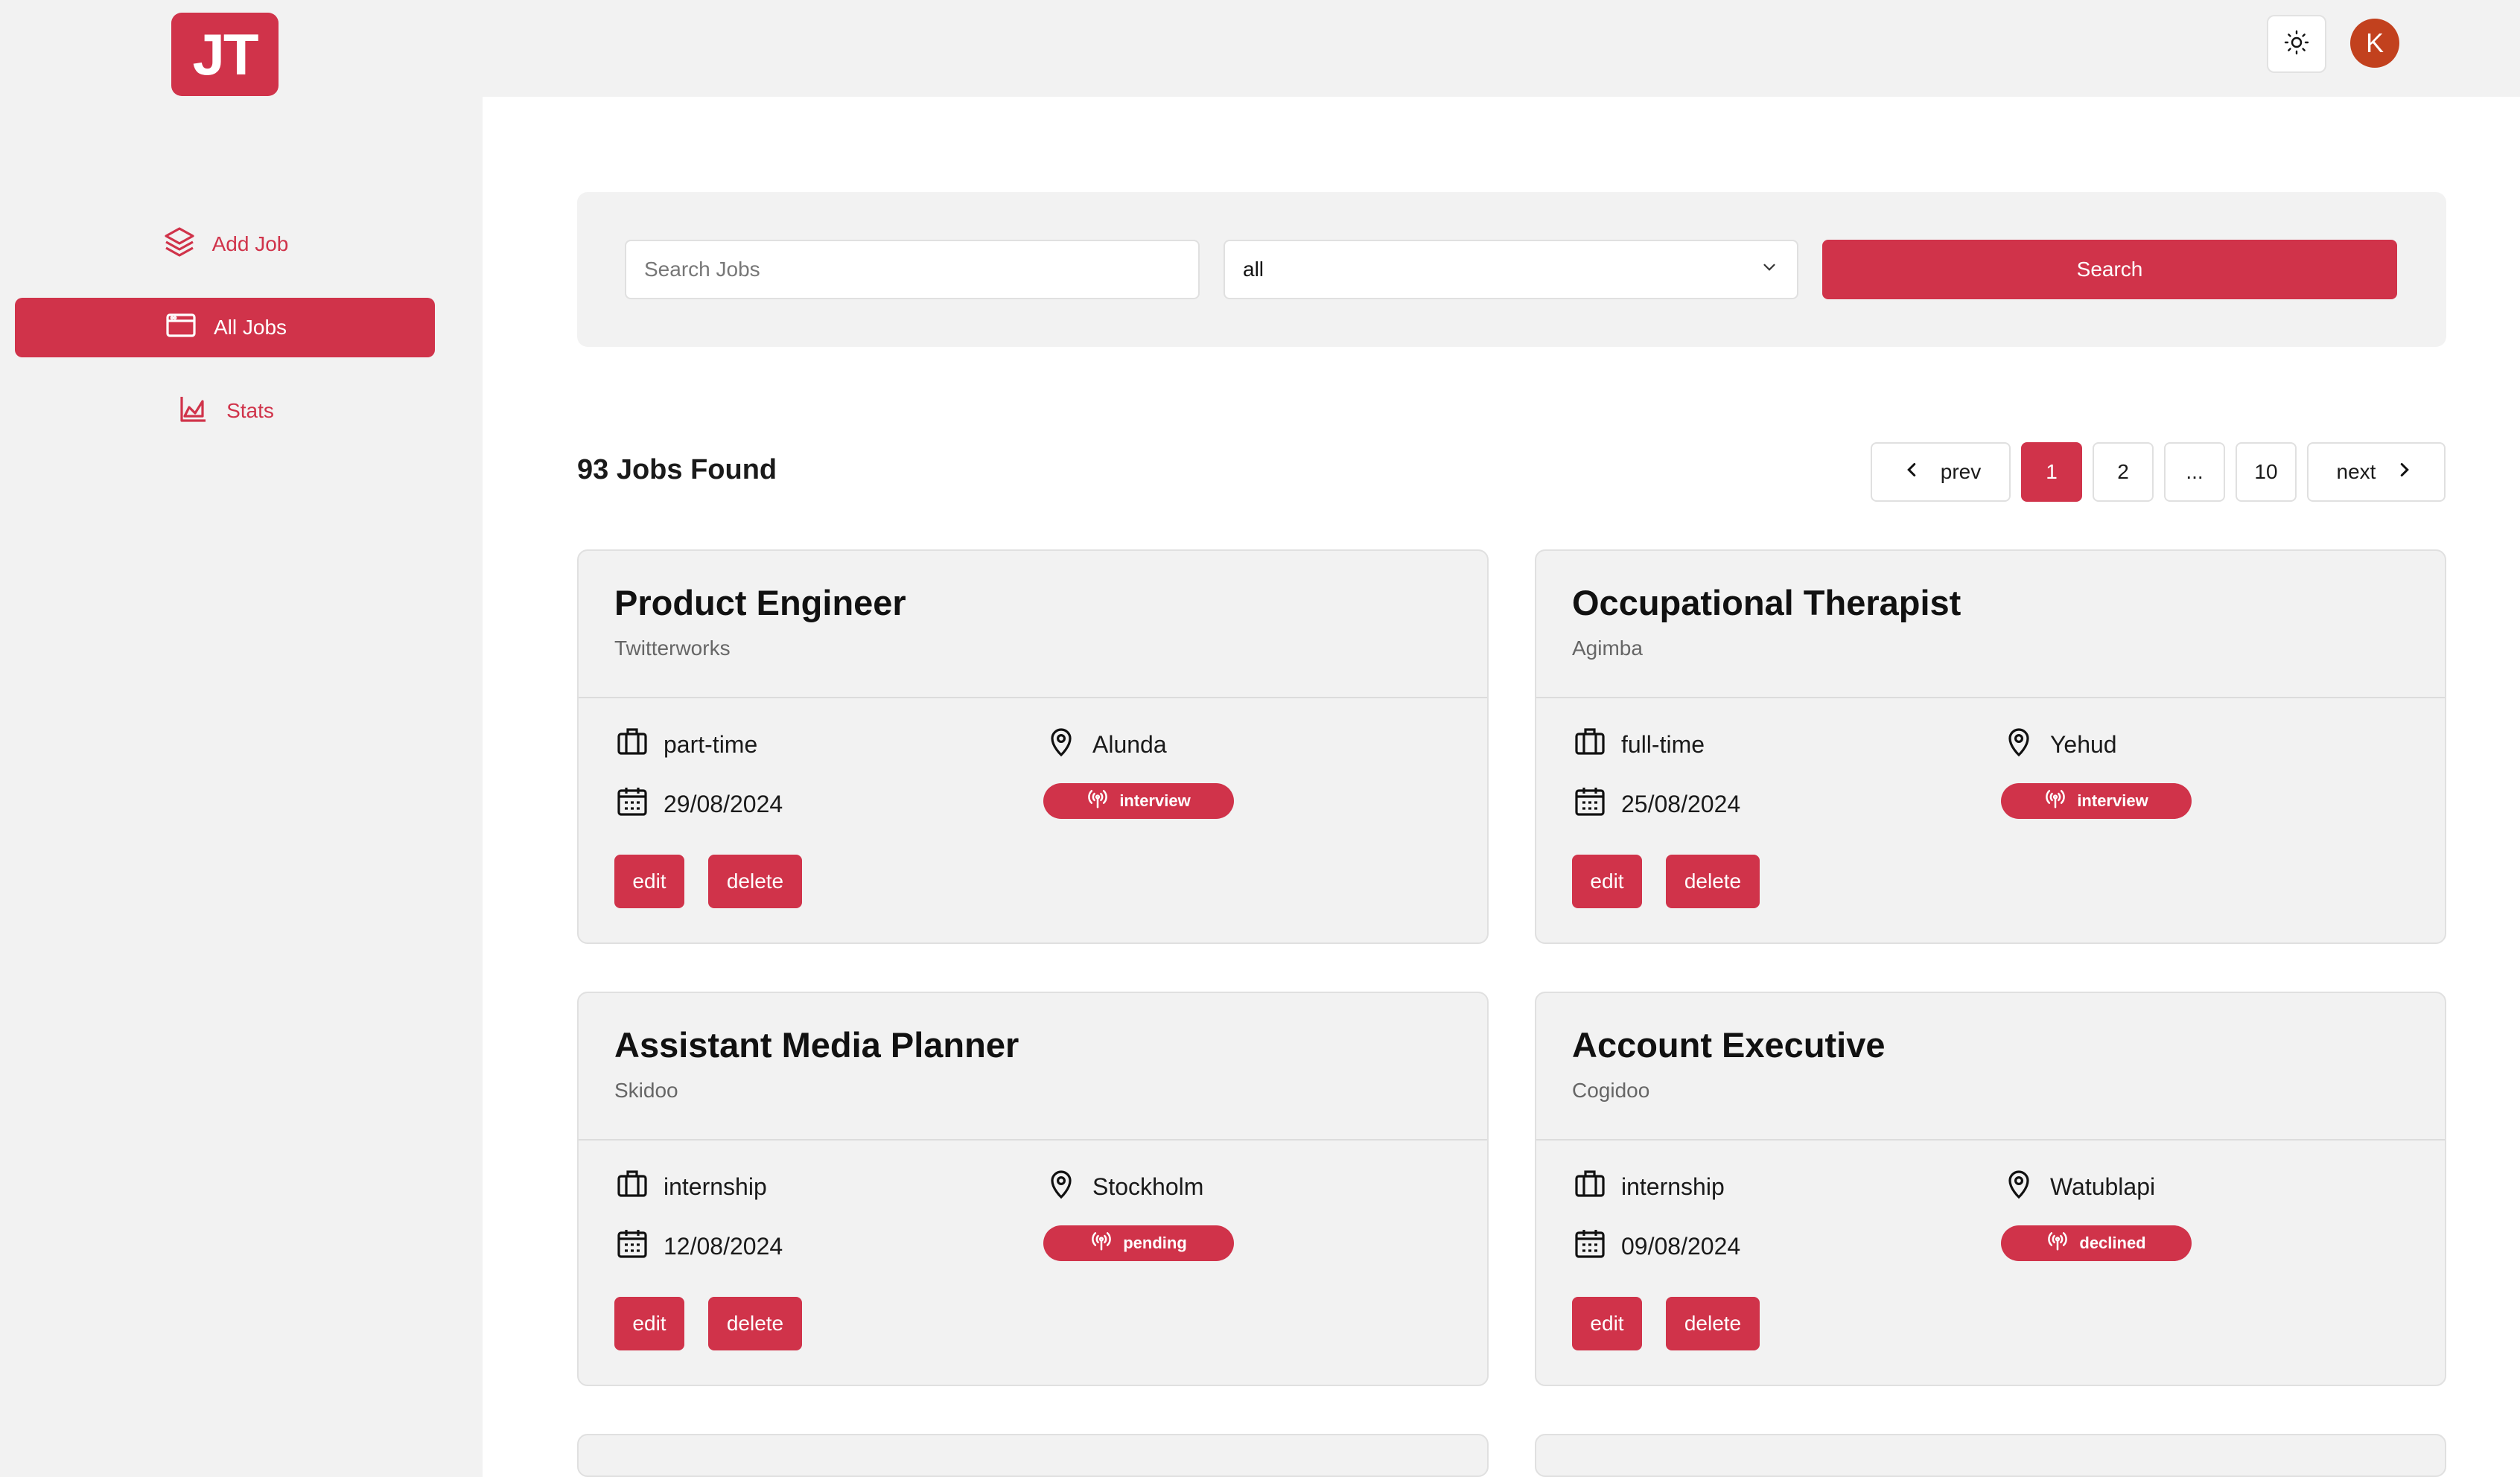 The width and height of the screenshot is (2520, 1477). Describe the element at coordinates (1511, 269) in the screenshot. I see `status-select: all` at that location.